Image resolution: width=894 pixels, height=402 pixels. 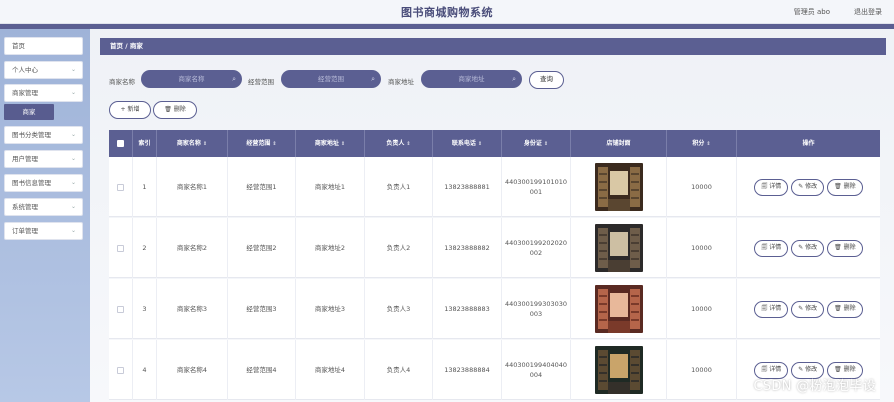 I want to click on top-header: 图书商城购物系统 管理员 abo 退出登录, so click(x=447, y=12).